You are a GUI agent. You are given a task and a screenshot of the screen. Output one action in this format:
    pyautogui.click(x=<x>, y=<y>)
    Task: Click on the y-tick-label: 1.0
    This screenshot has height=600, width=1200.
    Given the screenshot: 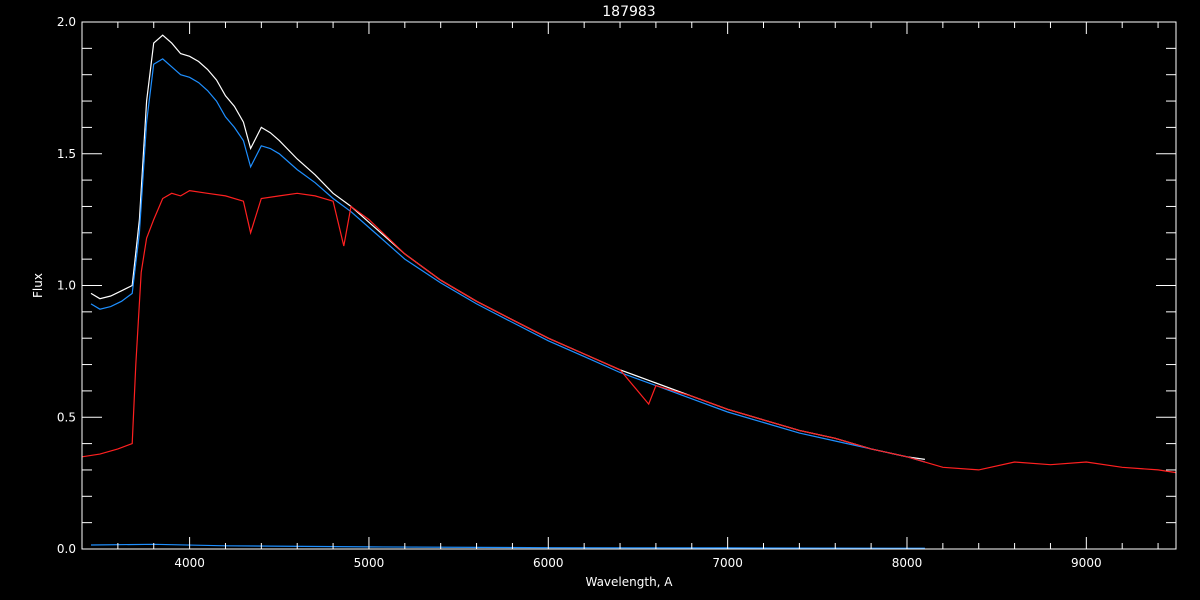 What is the action you would take?
    pyautogui.click(x=66, y=286)
    